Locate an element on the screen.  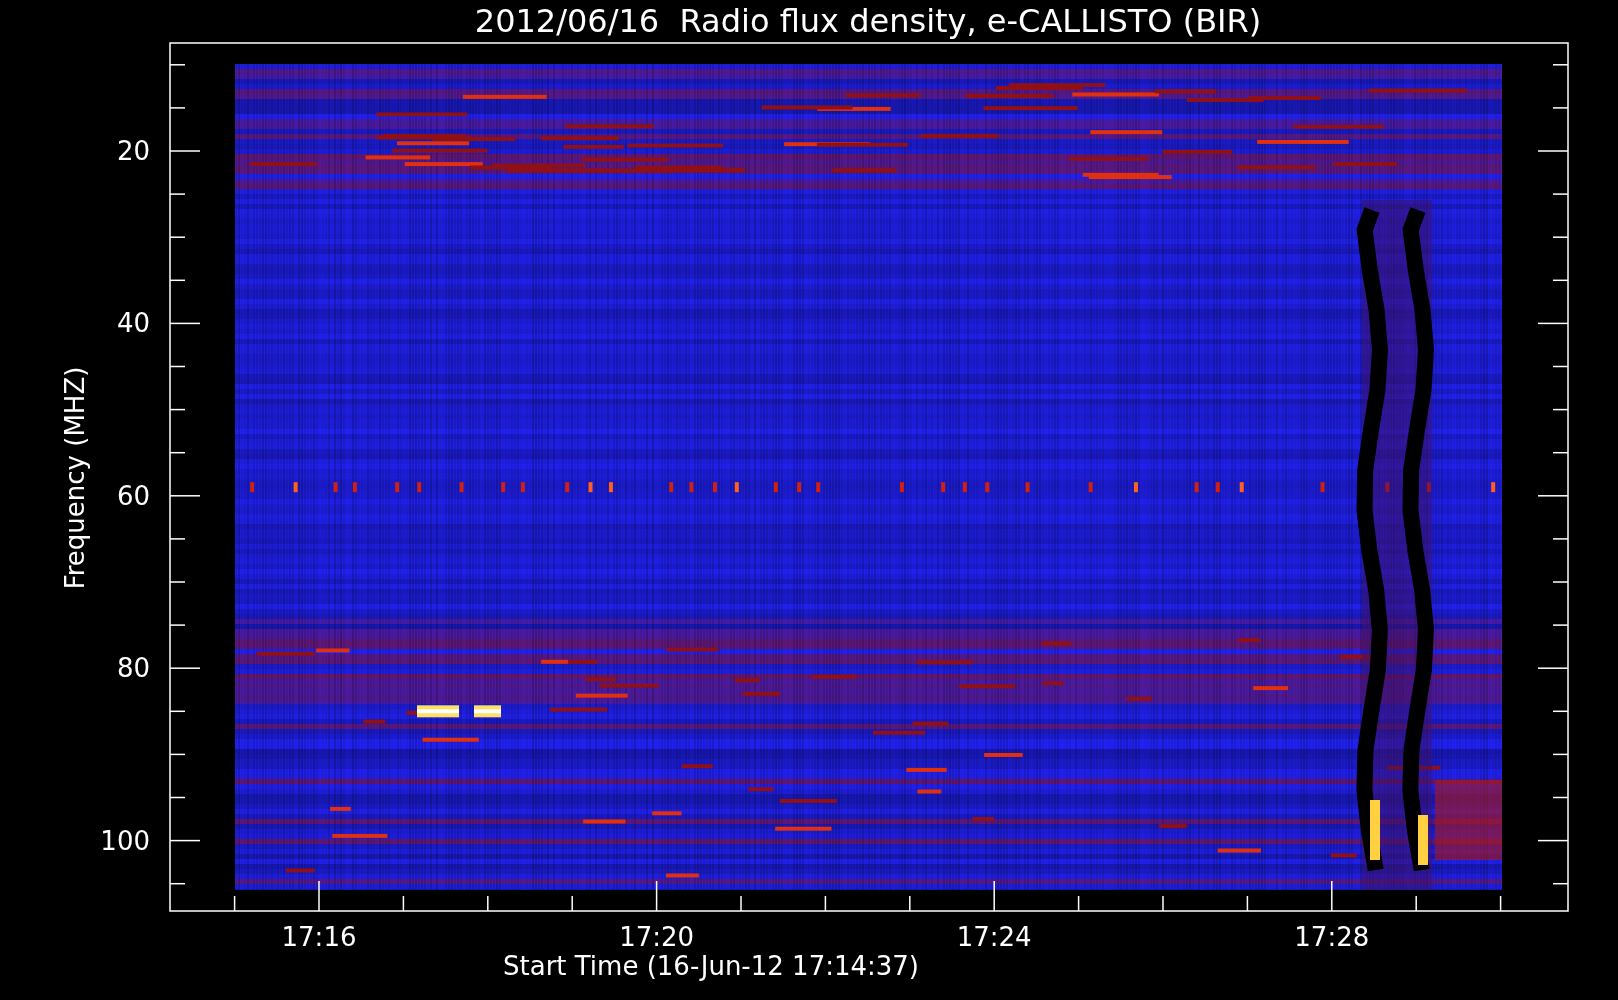
tick-label: 17:24 is located at coordinates (994, 937).